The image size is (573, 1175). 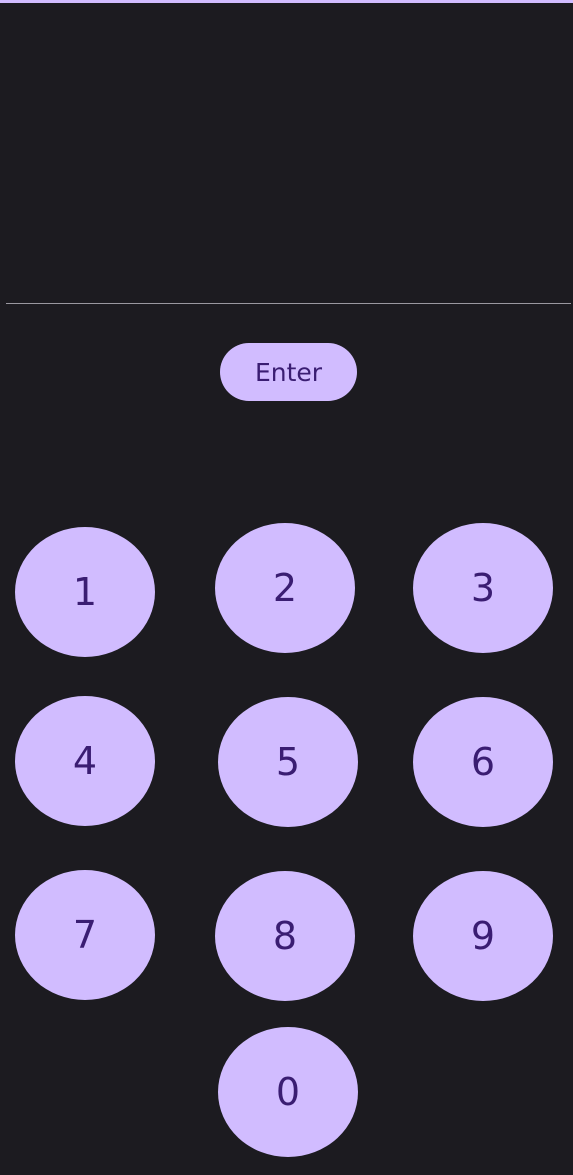 I want to click on key-5-button: 5, so click(x=288, y=762).